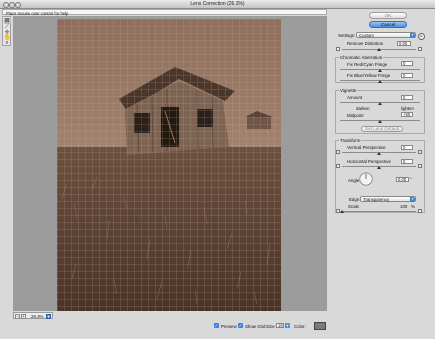  Describe the element at coordinates (382, 129) in the screenshot. I see `set-lens-default-button: Set Lens Default` at that location.